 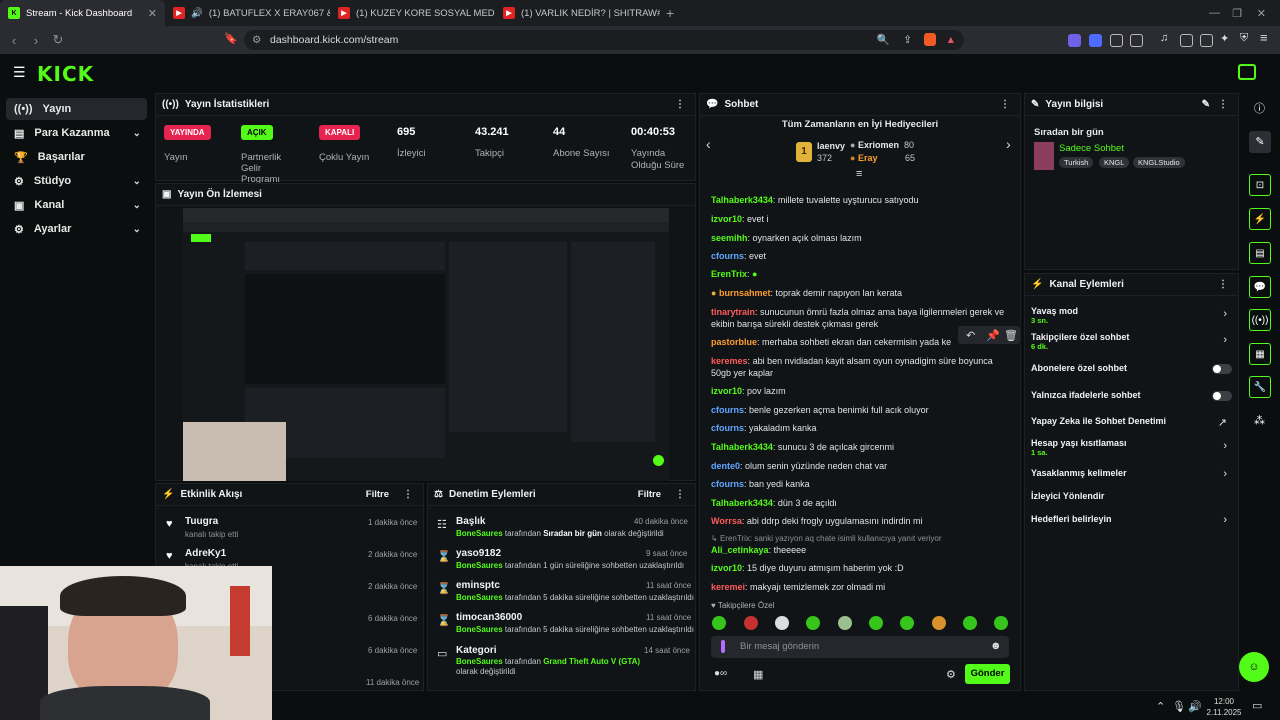 I want to click on sidebar-item-yayin: ((•)) Yayın, so click(x=76, y=109).